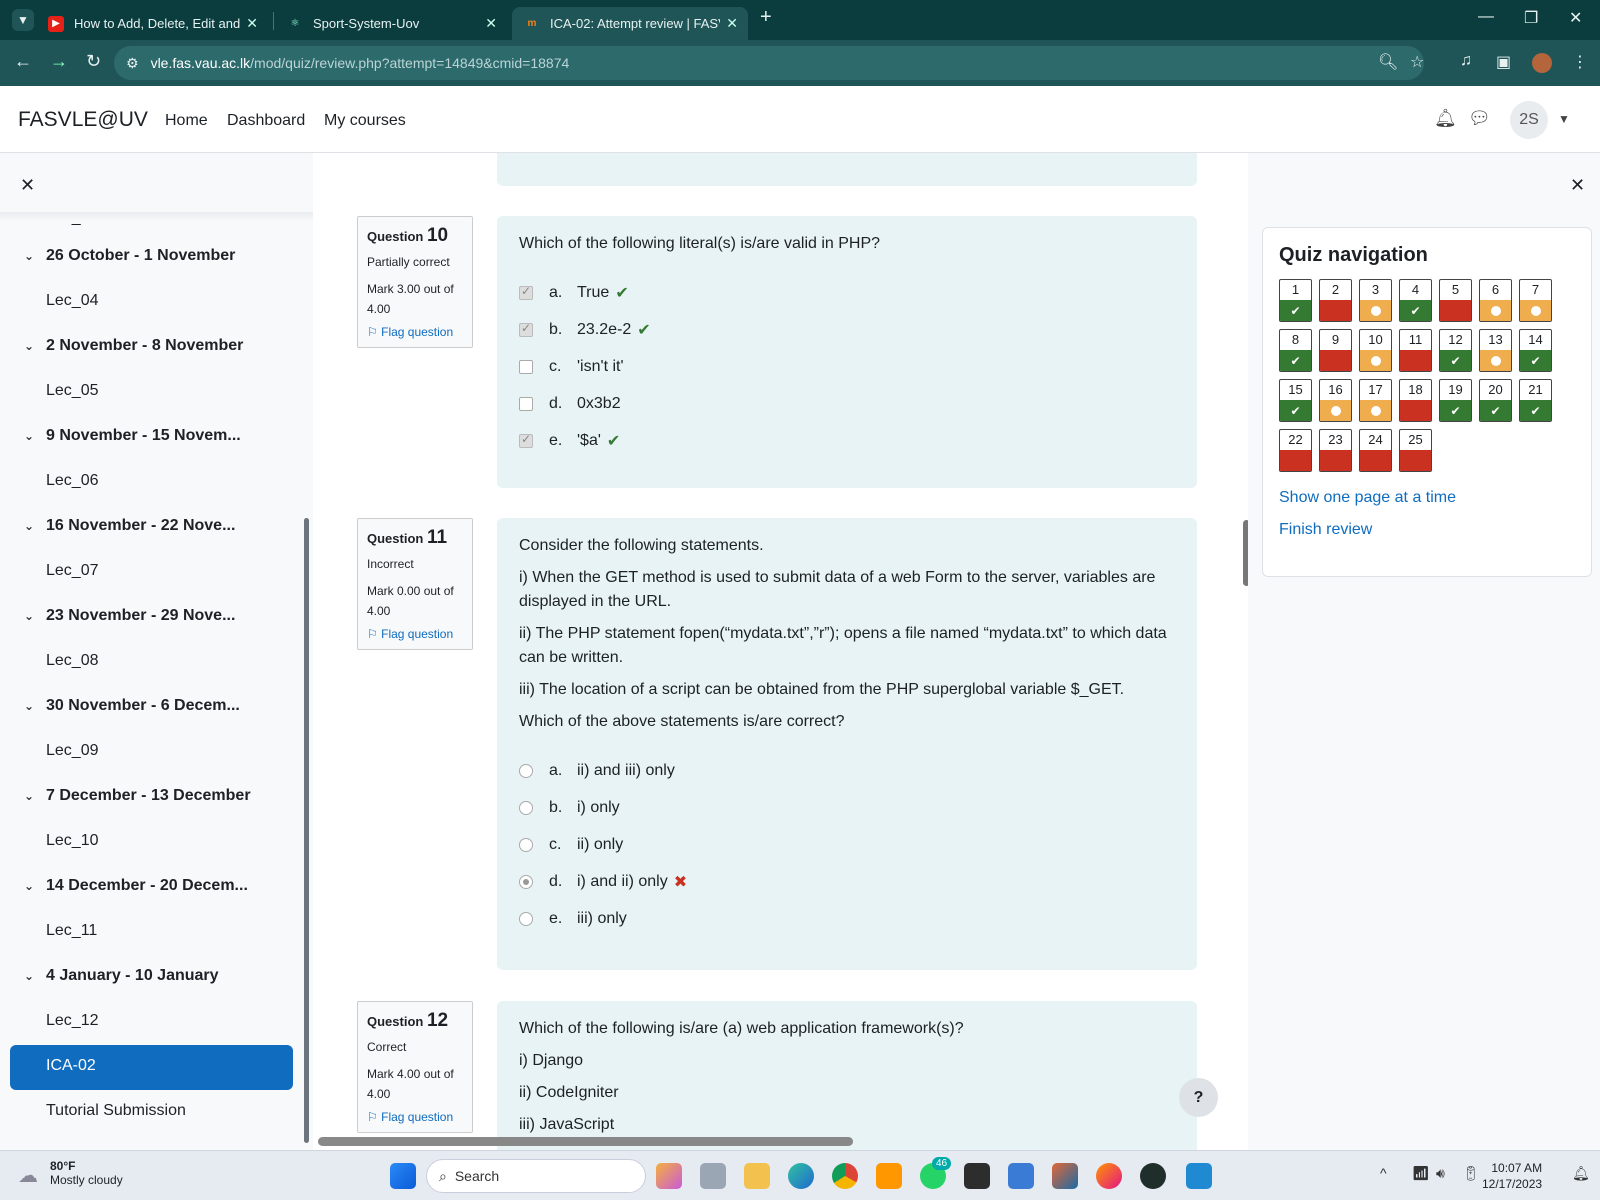  I want to click on notification-icon: 🔔︎, so click(1581, 1173).